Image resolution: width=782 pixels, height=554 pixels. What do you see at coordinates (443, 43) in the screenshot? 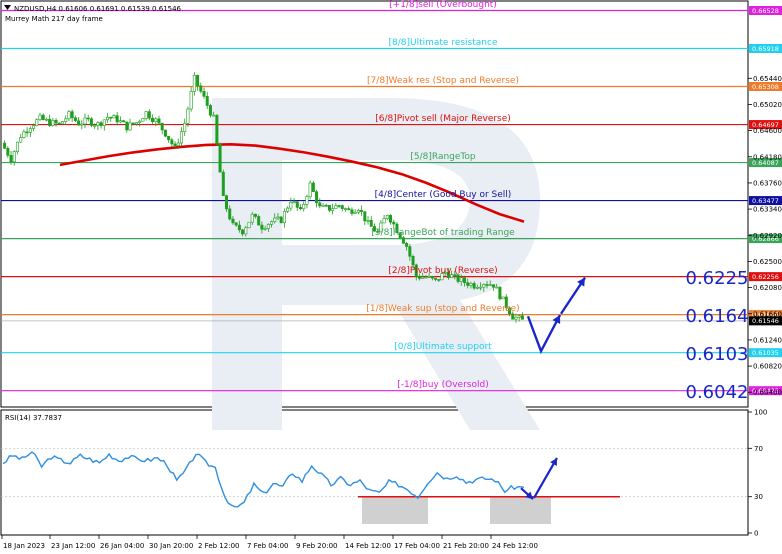
I see `murrey-level-label: [8/8]Ultimate resistance` at bounding box center [443, 43].